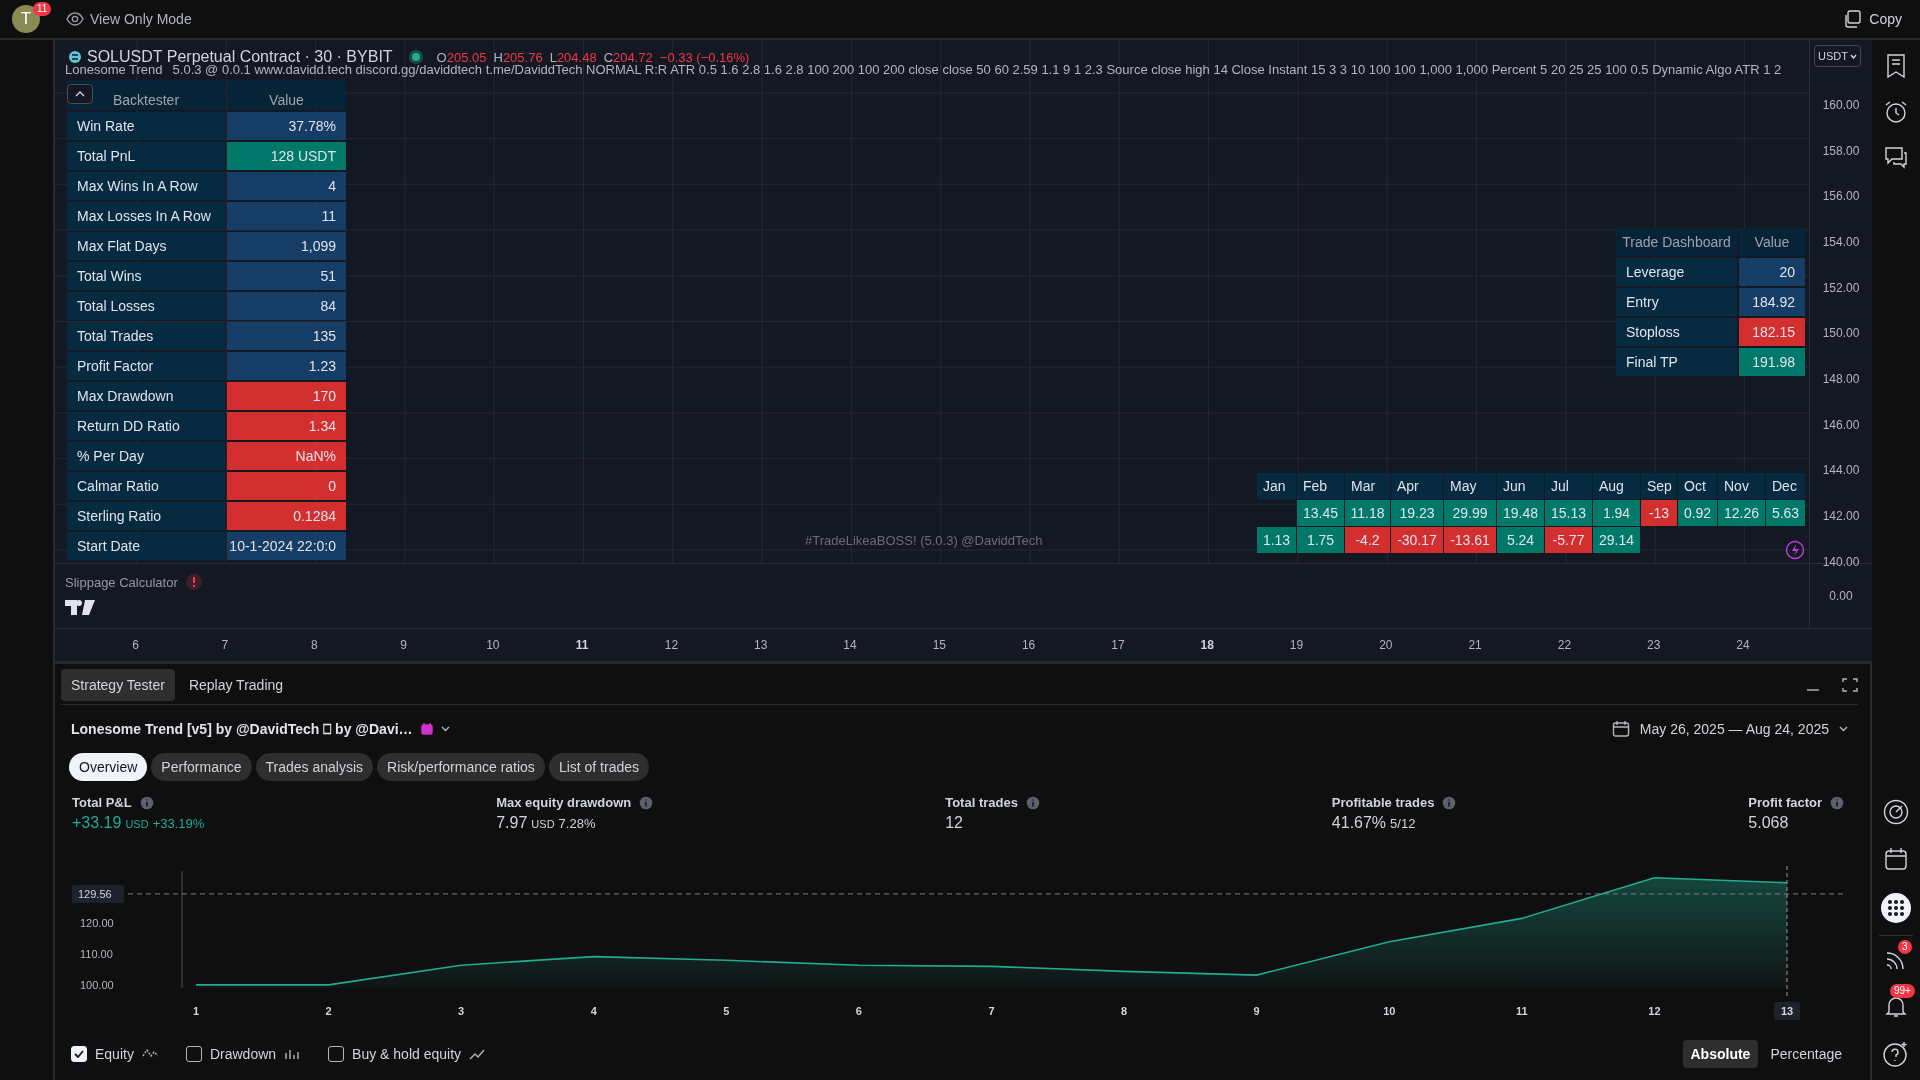 The image size is (1920, 1080). Describe the element at coordinates (138, 823) in the screenshot. I see `metric-value: +33.19 USD +33.19%` at that location.